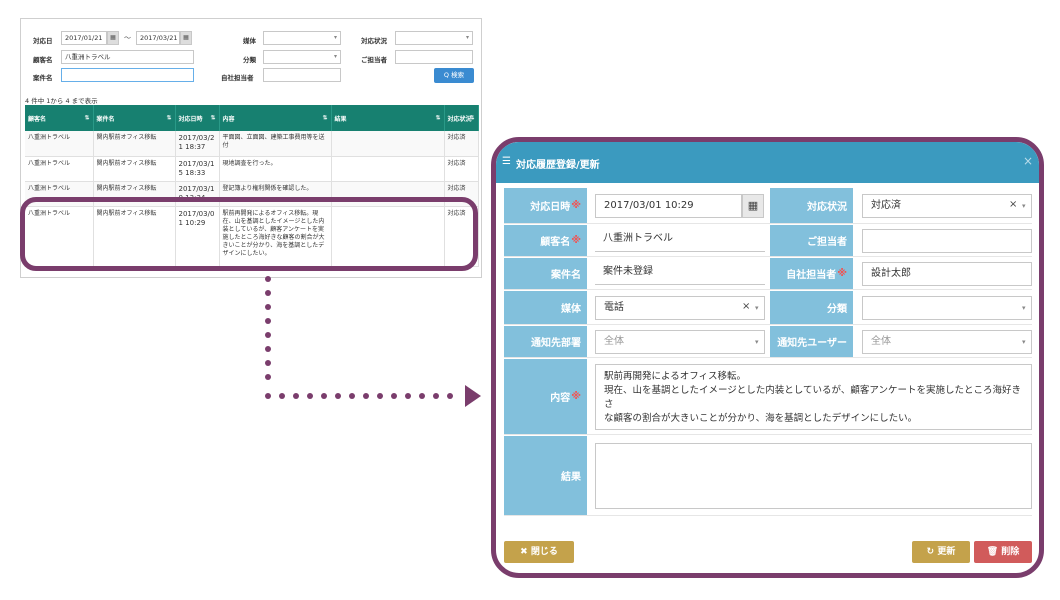 Image resolution: width=1060 pixels, height=600 pixels. What do you see at coordinates (947, 206) in the screenshot?
I see `status-select: 対応済` at bounding box center [947, 206].